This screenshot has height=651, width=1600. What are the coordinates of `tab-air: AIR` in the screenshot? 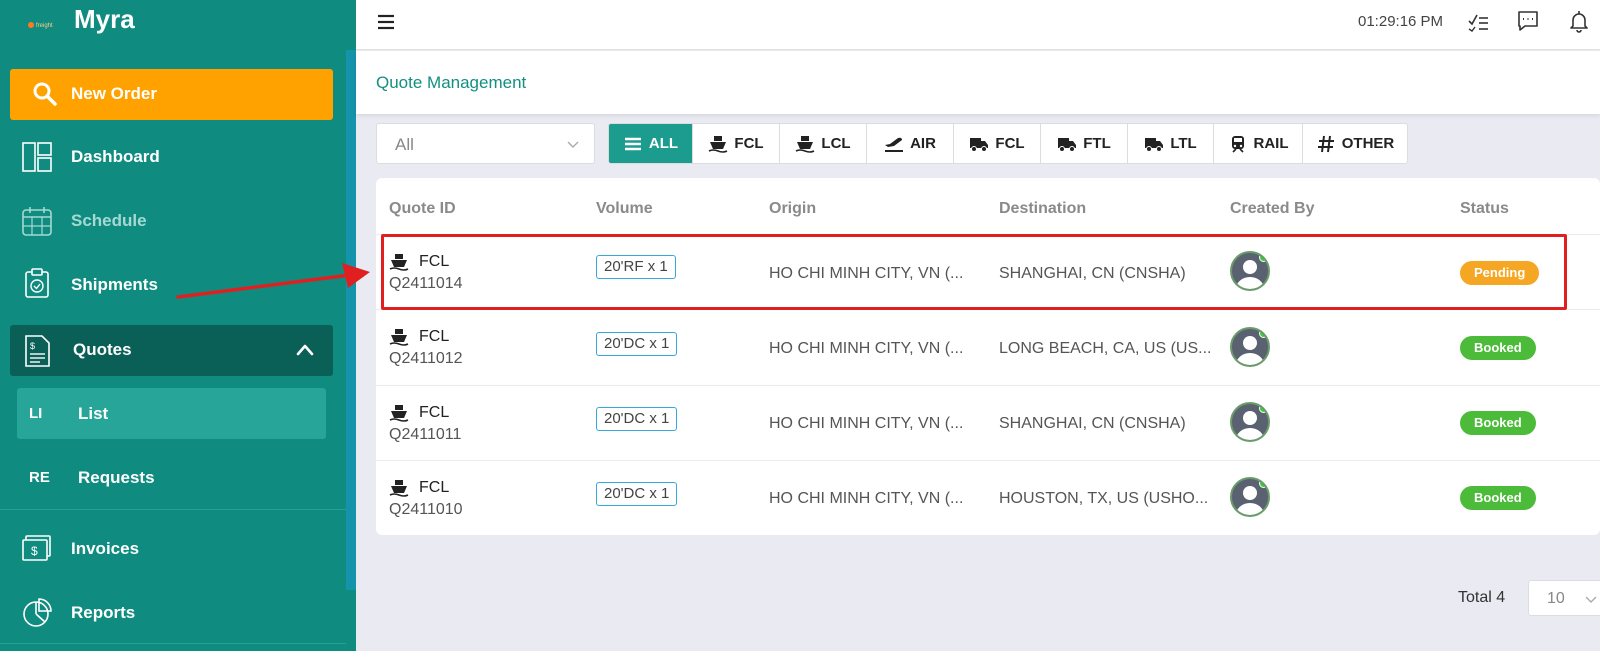 It's located at (910, 143).